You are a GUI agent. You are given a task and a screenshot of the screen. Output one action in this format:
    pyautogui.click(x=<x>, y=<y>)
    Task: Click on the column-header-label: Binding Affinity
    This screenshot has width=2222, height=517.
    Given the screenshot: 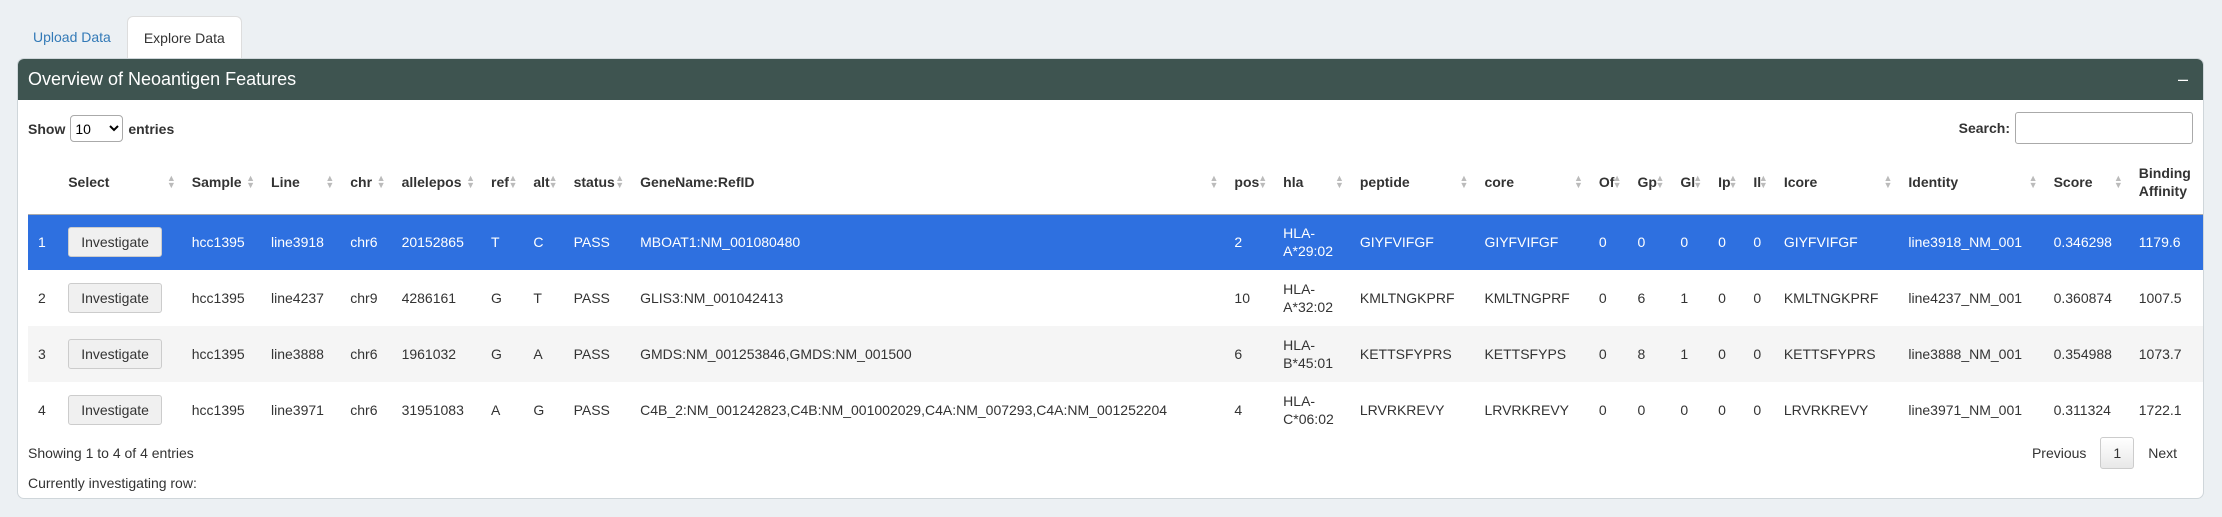 What is the action you would take?
    pyautogui.click(x=2164, y=182)
    